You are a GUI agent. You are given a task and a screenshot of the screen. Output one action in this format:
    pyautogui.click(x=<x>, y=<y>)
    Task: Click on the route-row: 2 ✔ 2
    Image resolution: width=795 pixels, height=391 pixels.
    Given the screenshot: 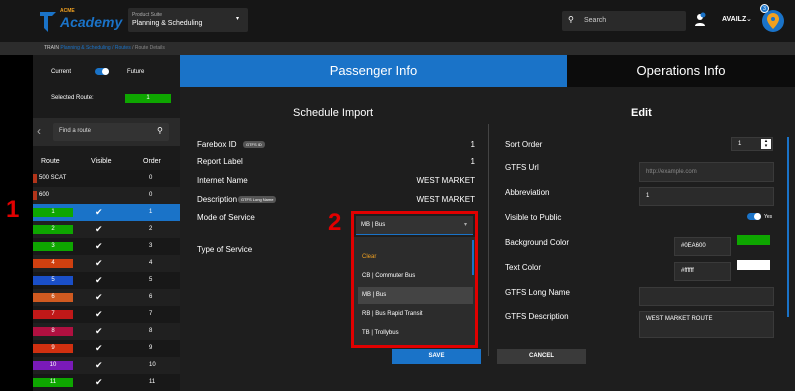 What is the action you would take?
    pyautogui.click(x=106, y=229)
    